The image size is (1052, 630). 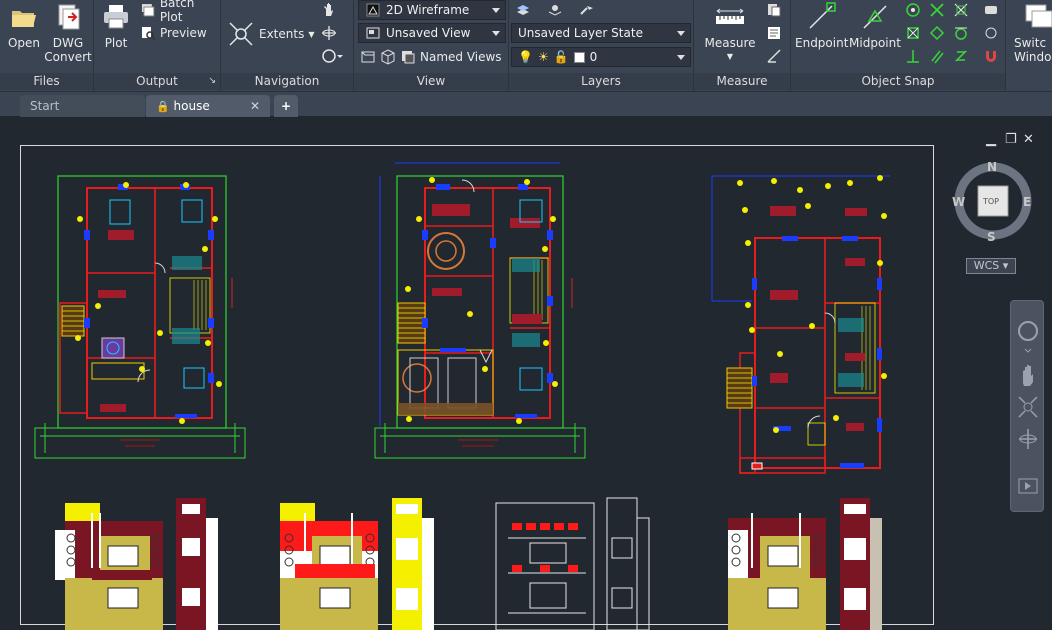 I want to click on preview-button: Preview, so click(x=173, y=33).